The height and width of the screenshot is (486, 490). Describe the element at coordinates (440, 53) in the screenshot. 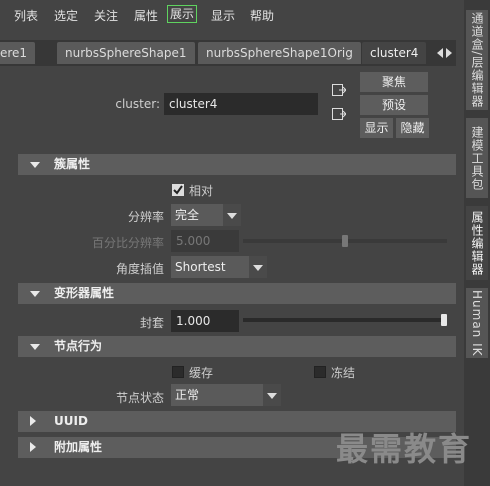

I see `tab-scroll-left-icon` at that location.